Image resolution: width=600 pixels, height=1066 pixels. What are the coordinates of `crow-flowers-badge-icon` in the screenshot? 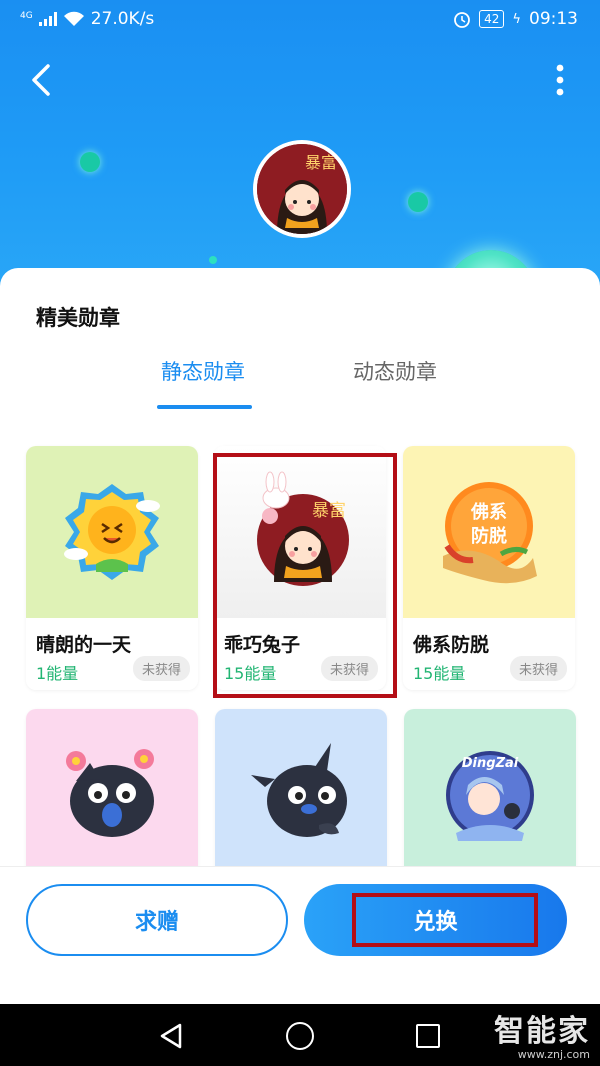 It's located at (112, 795).